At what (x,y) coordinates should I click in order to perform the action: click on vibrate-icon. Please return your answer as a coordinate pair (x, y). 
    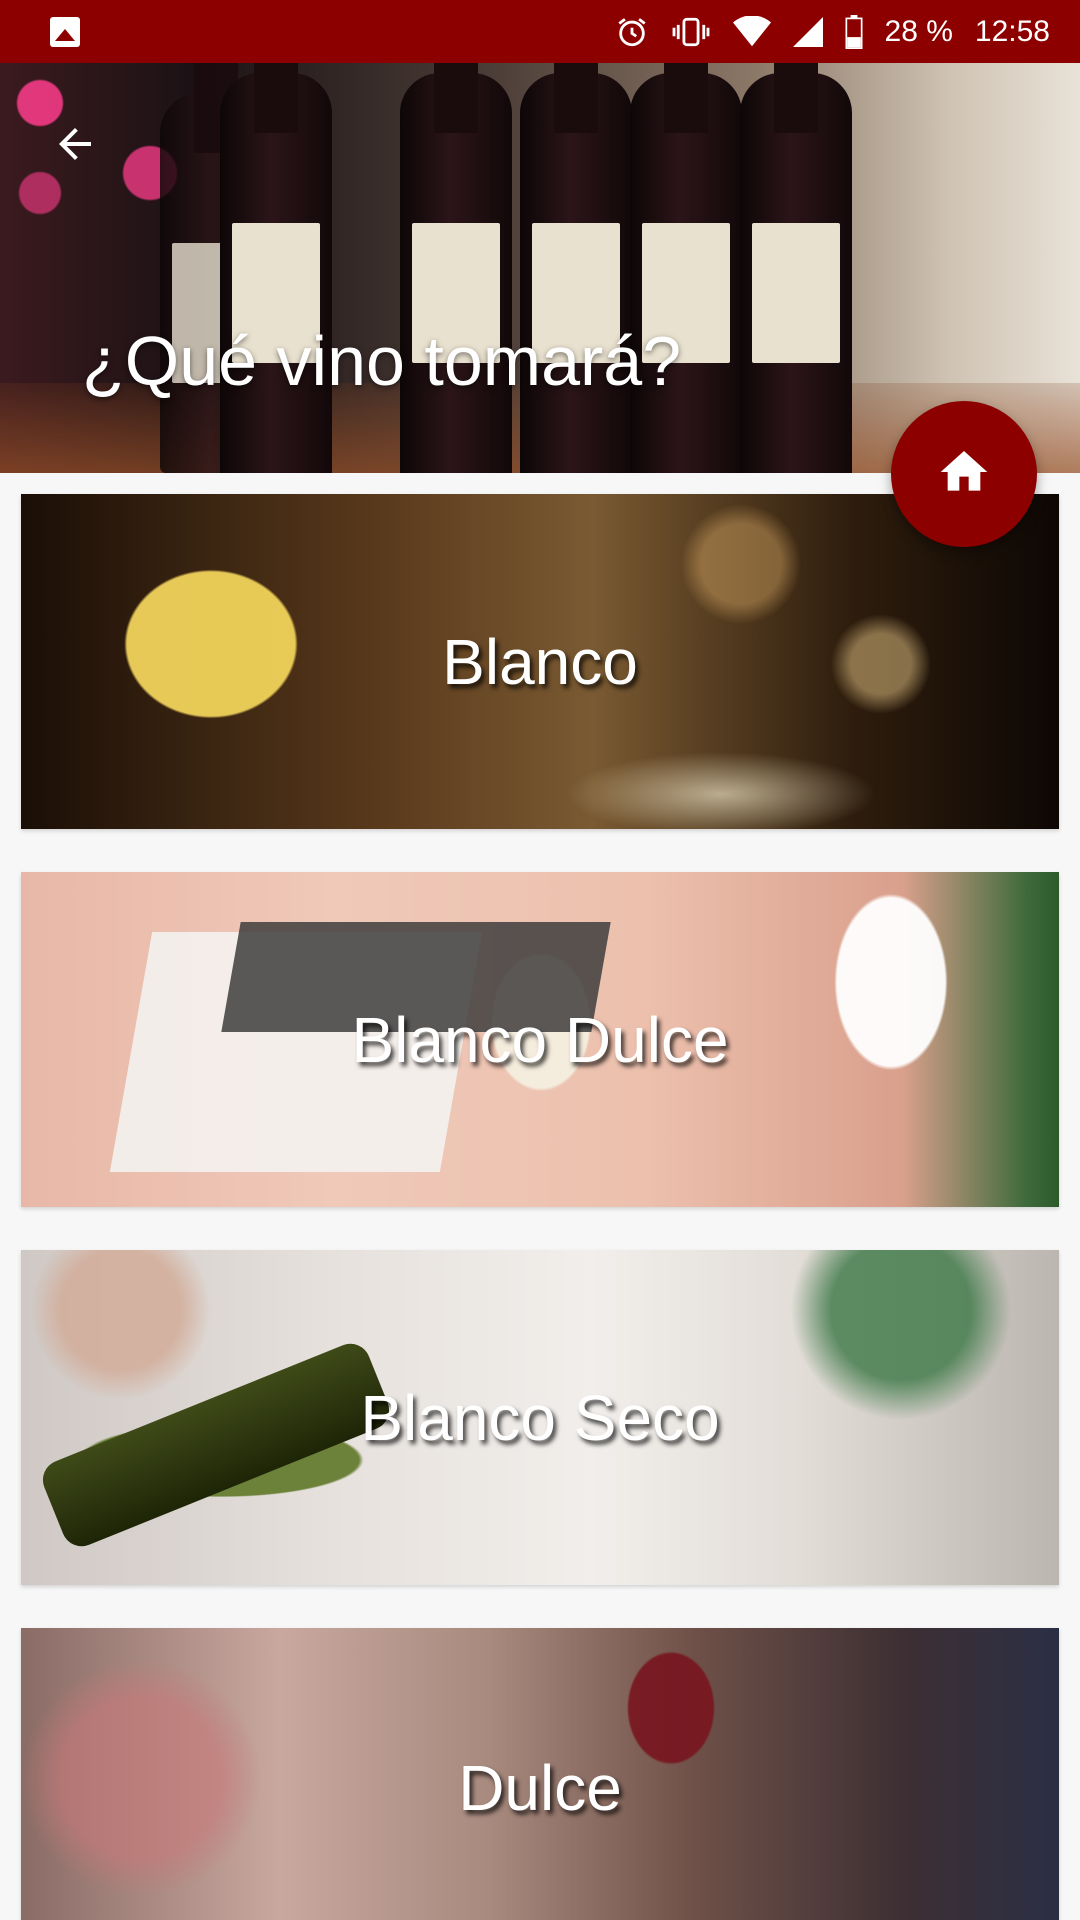
    Looking at the image, I should click on (691, 32).